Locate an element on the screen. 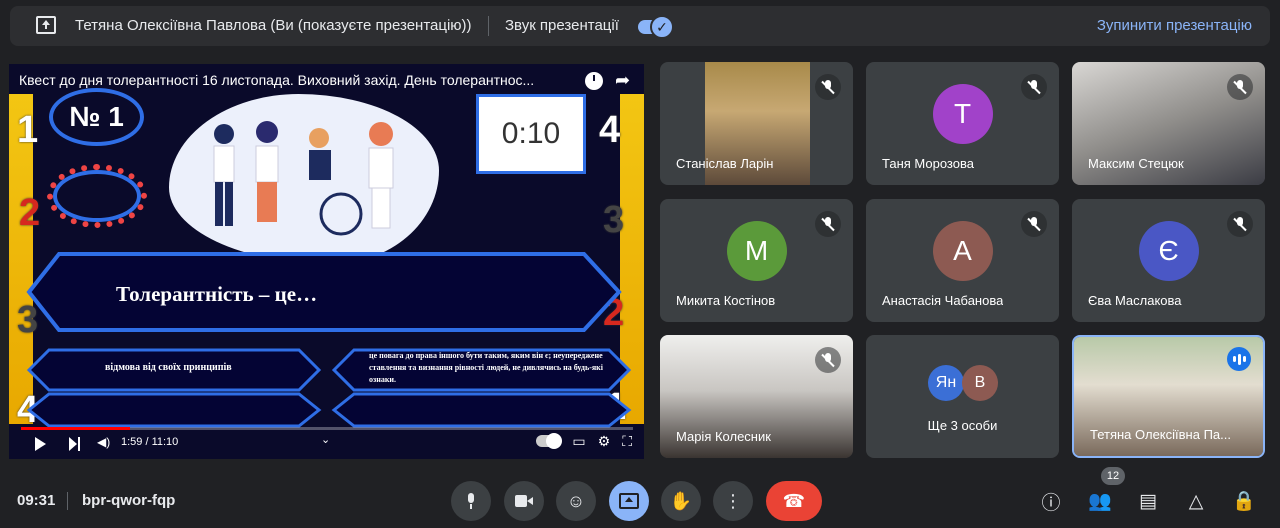  side-number-left-1: 1 is located at coordinates (28, 130).